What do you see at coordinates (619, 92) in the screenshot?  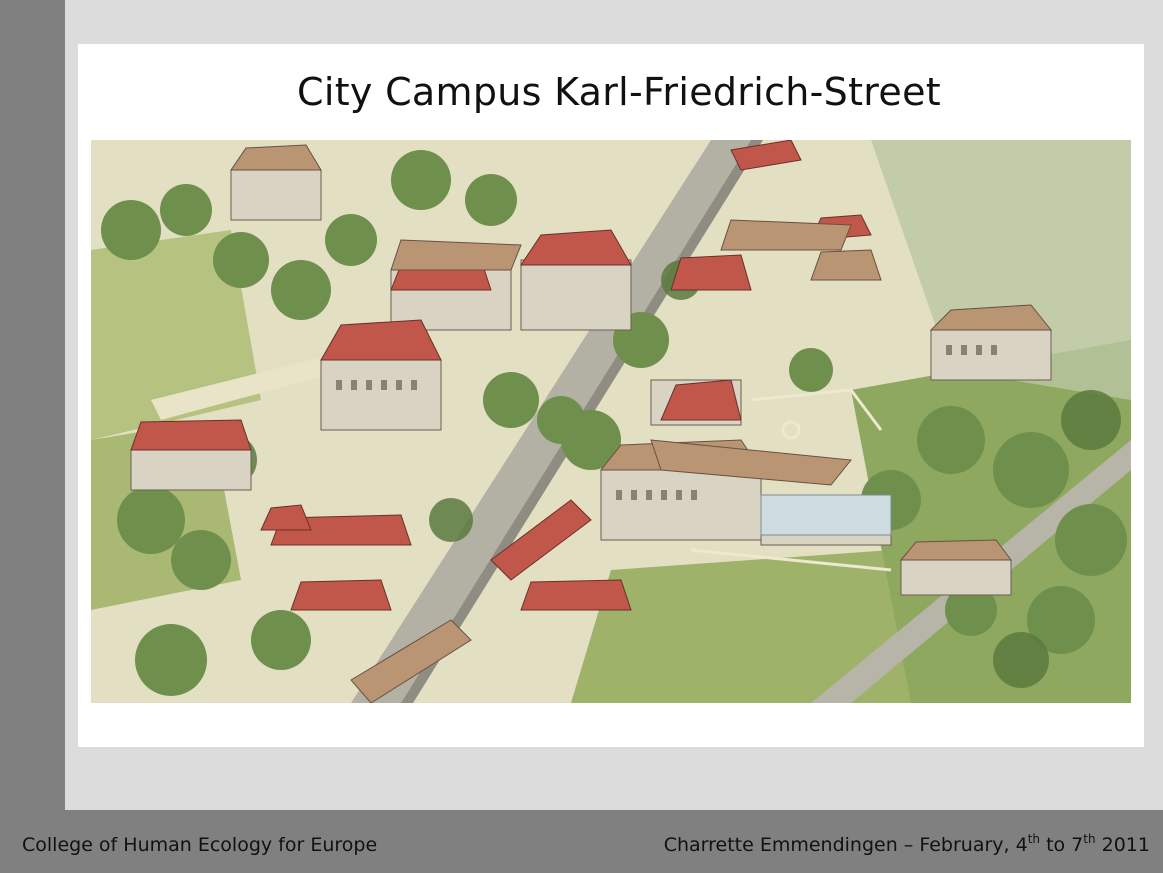 I see `slide-title: City Campus Karl-Friedrich-Street` at bounding box center [619, 92].